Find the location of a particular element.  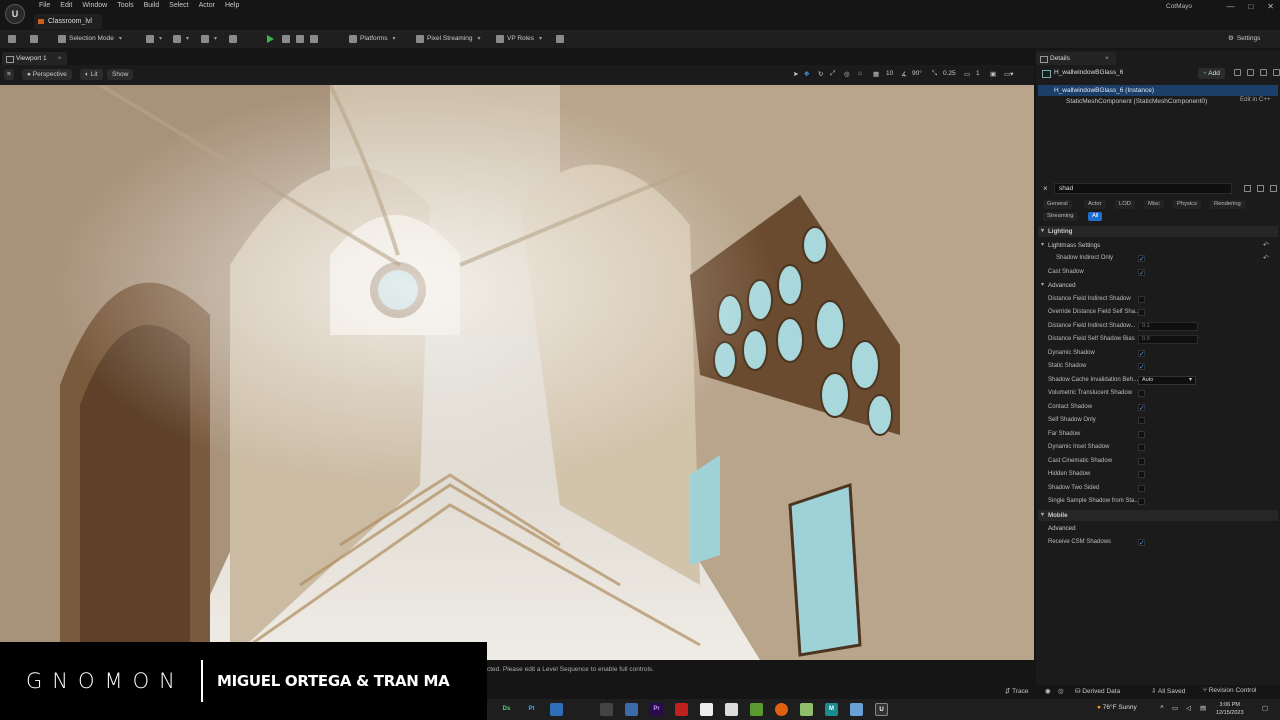

revision-control-button: ⑂ Revision Control is located at coordinates (1229, 690).